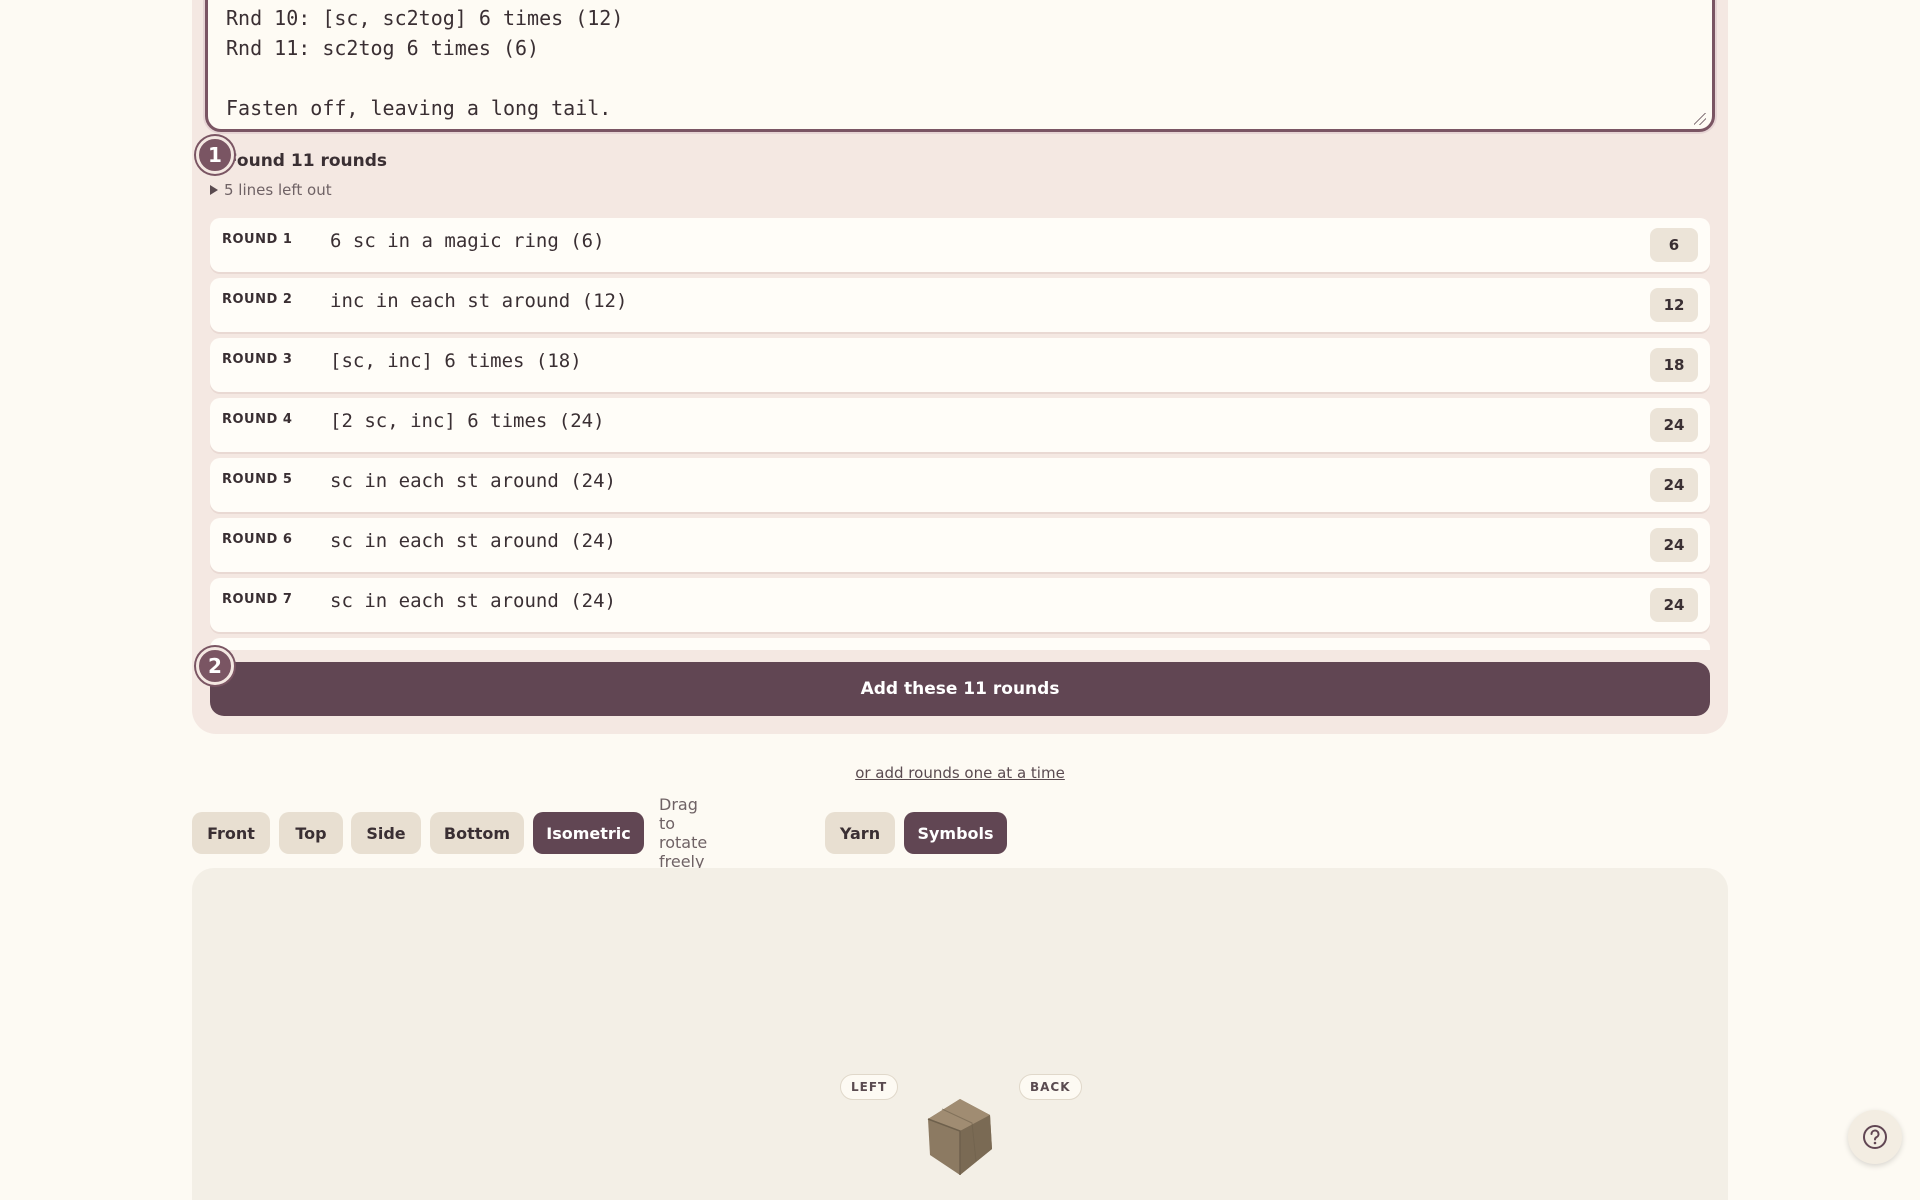 The width and height of the screenshot is (1920, 1200). What do you see at coordinates (1674, 365) in the screenshot?
I see `stitch-count-badge: 18` at bounding box center [1674, 365].